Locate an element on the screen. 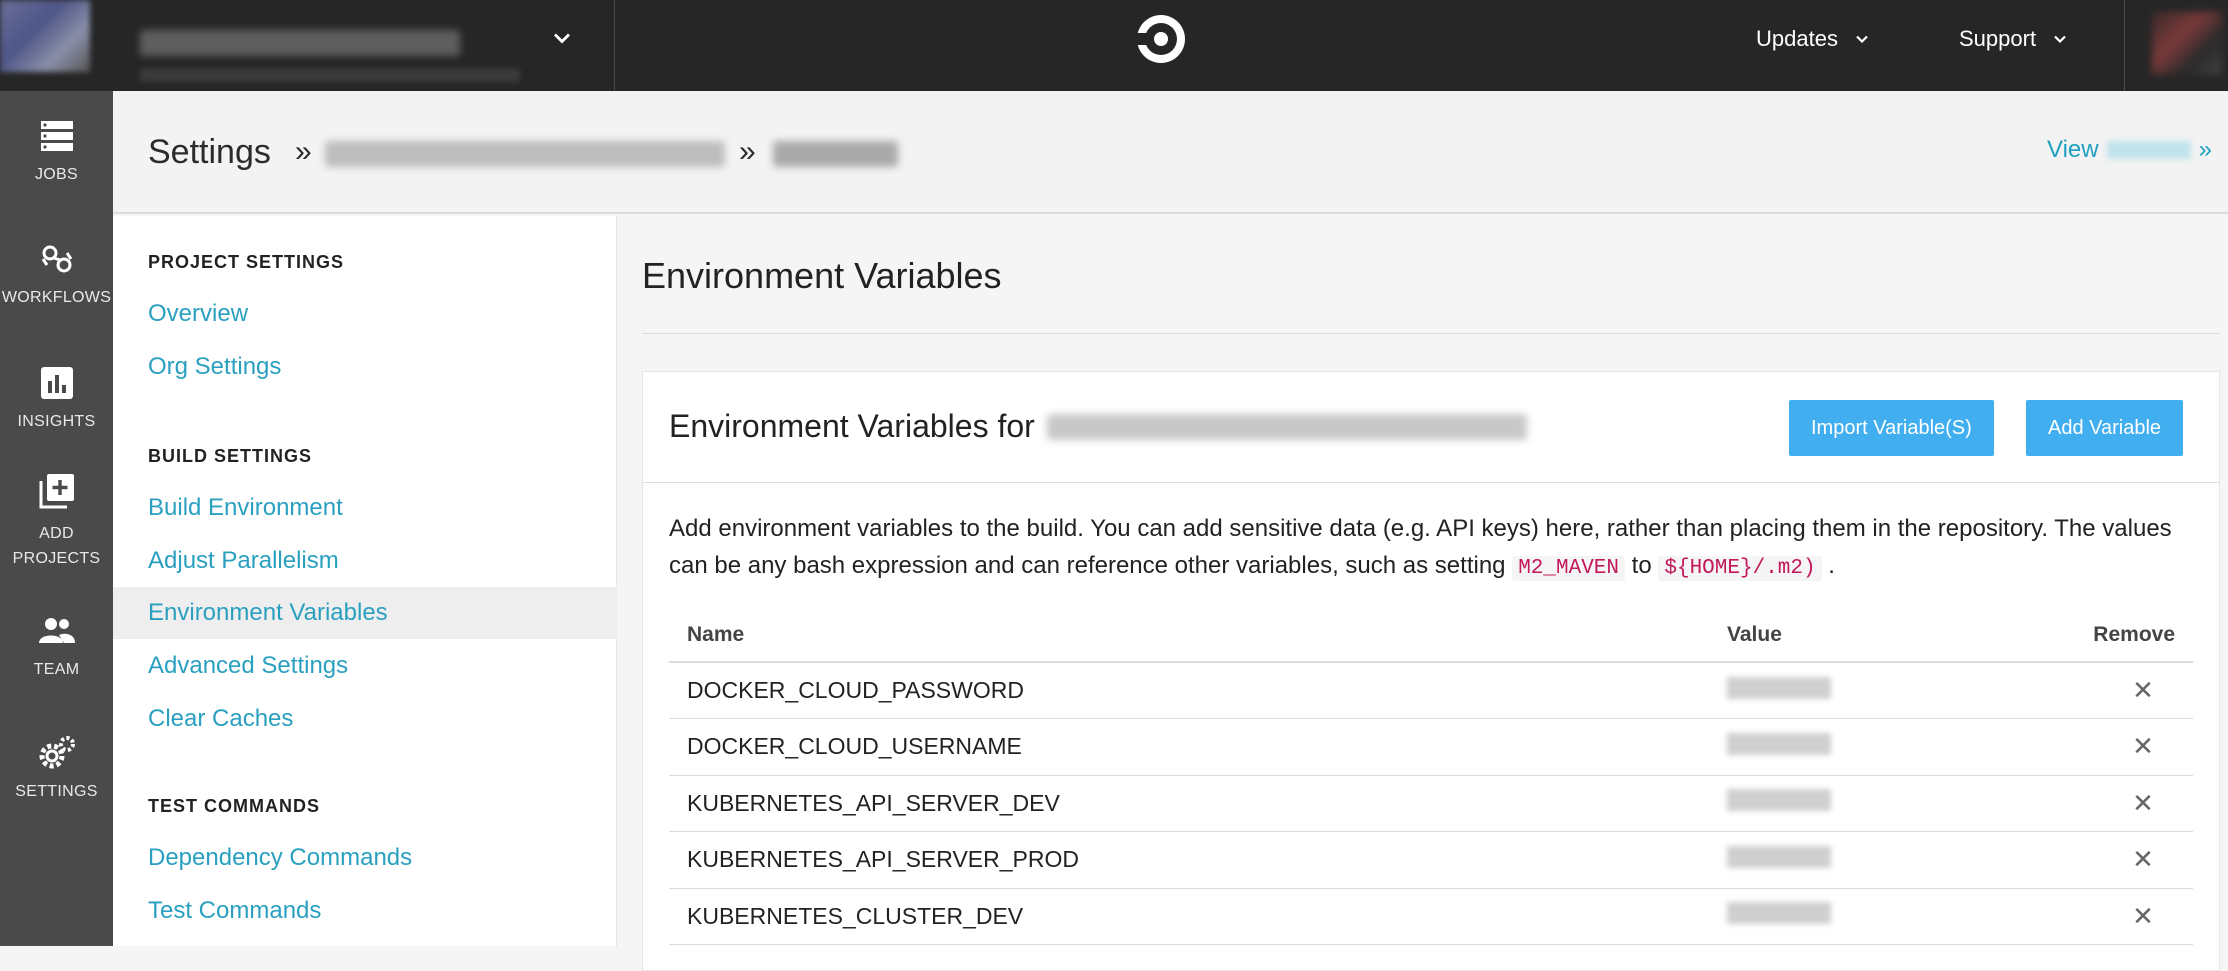 This screenshot has width=2228, height=971. nav-workflows: WORKFLOWS is located at coordinates (56, 273).